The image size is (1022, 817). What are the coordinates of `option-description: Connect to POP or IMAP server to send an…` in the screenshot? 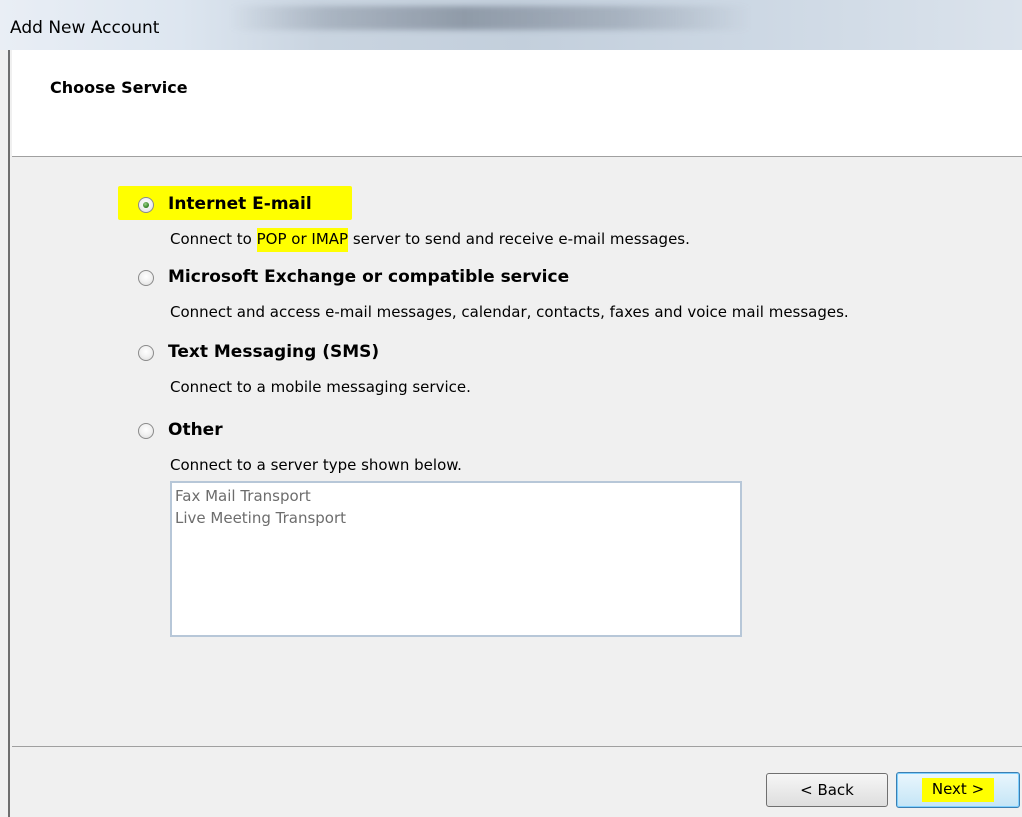 It's located at (430, 240).